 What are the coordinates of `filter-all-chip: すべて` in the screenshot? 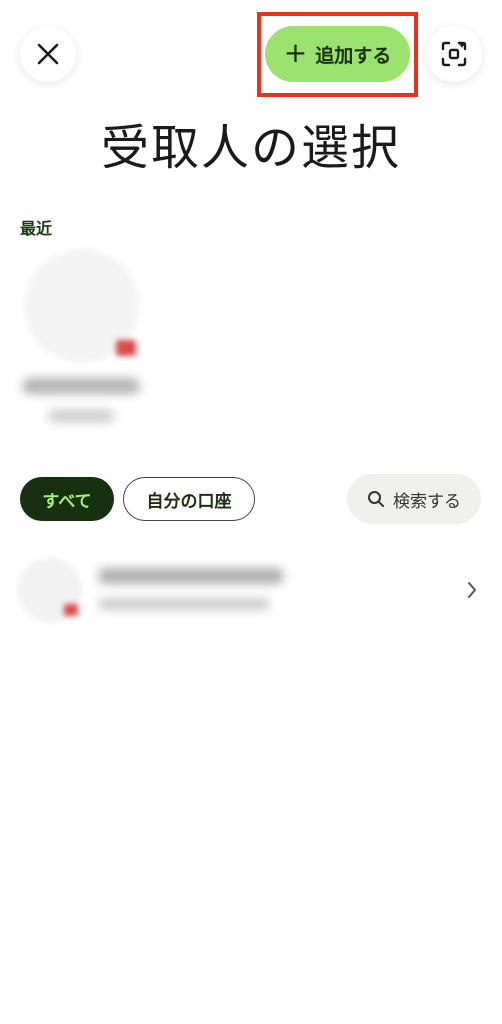 It's located at (67, 499).